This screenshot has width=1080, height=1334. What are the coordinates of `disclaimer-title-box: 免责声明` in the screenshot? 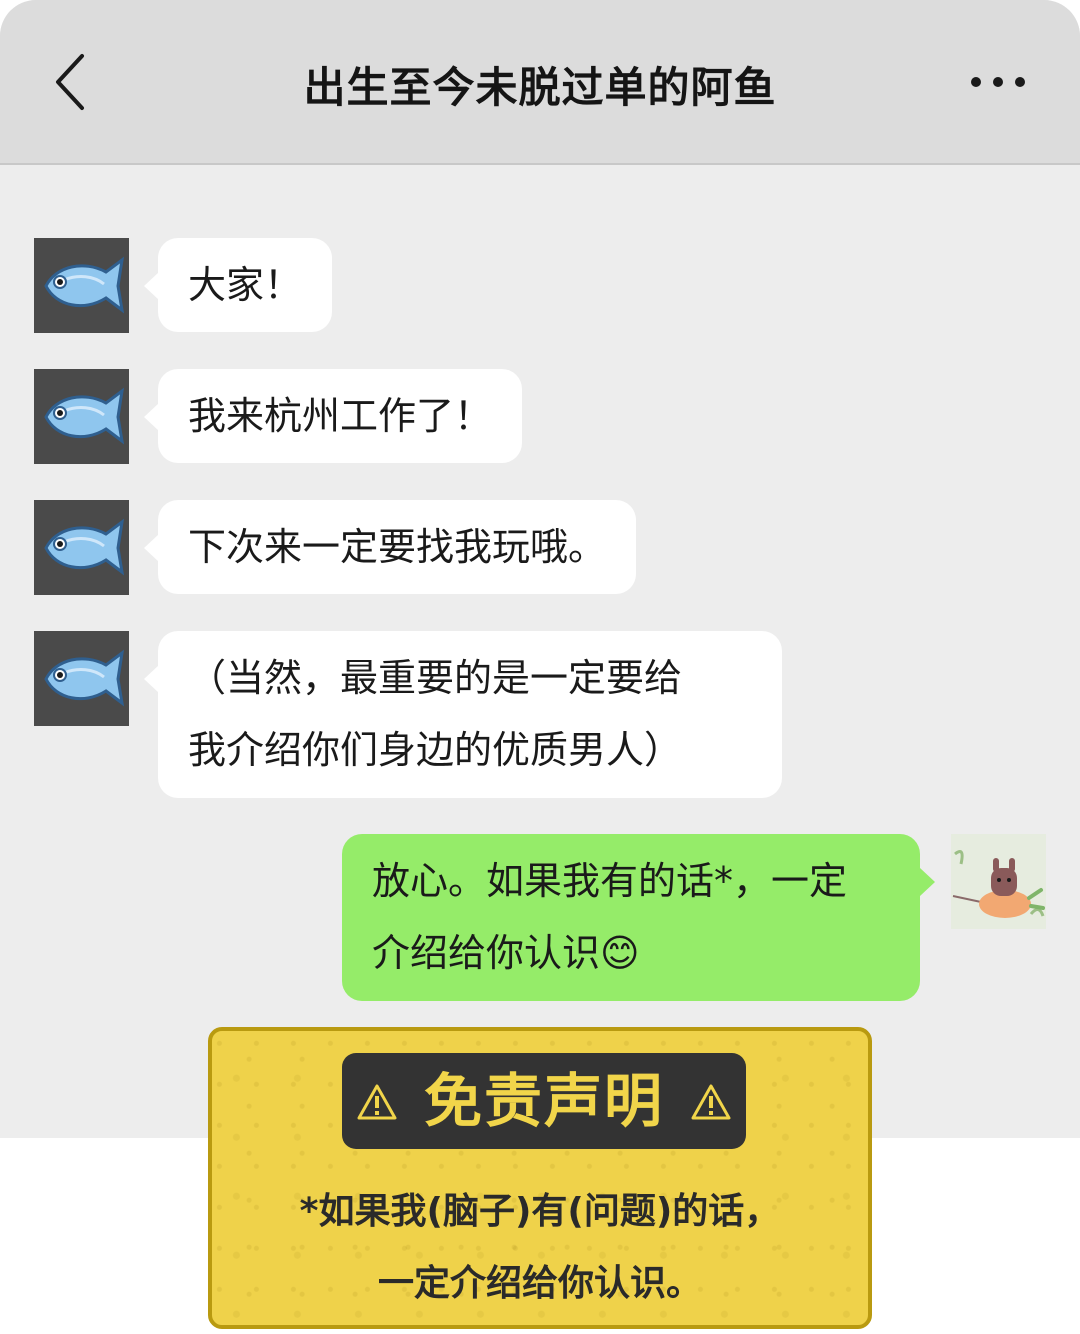 It's located at (544, 1101).